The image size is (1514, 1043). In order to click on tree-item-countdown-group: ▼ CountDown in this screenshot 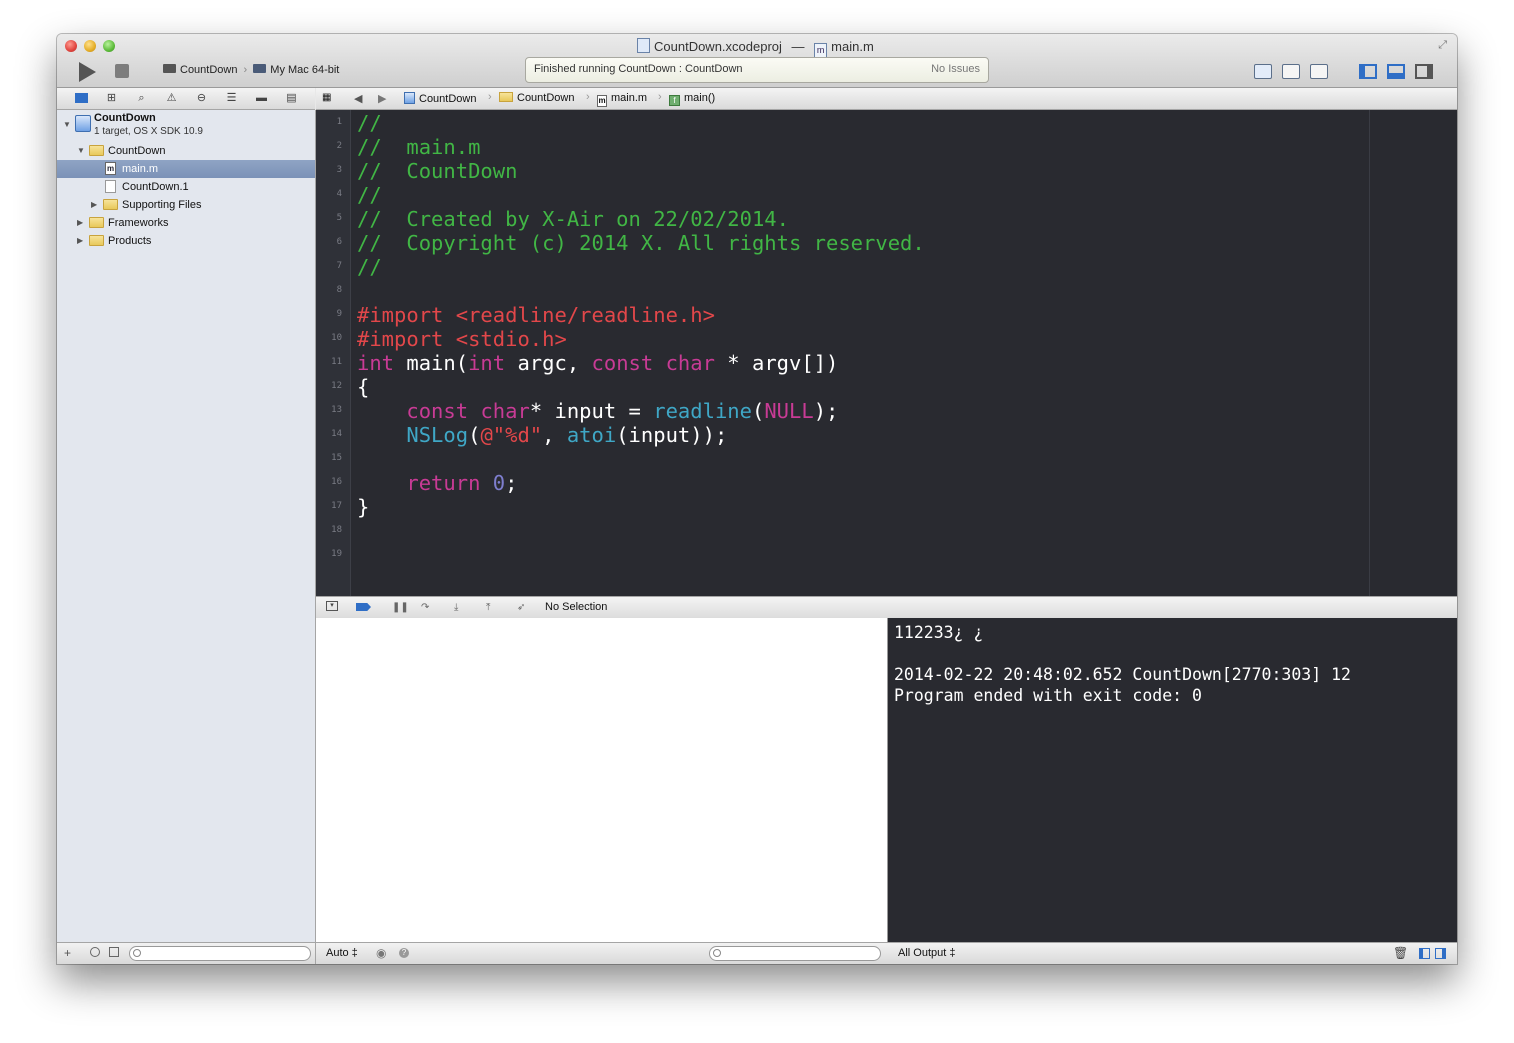, I will do `click(186, 151)`.